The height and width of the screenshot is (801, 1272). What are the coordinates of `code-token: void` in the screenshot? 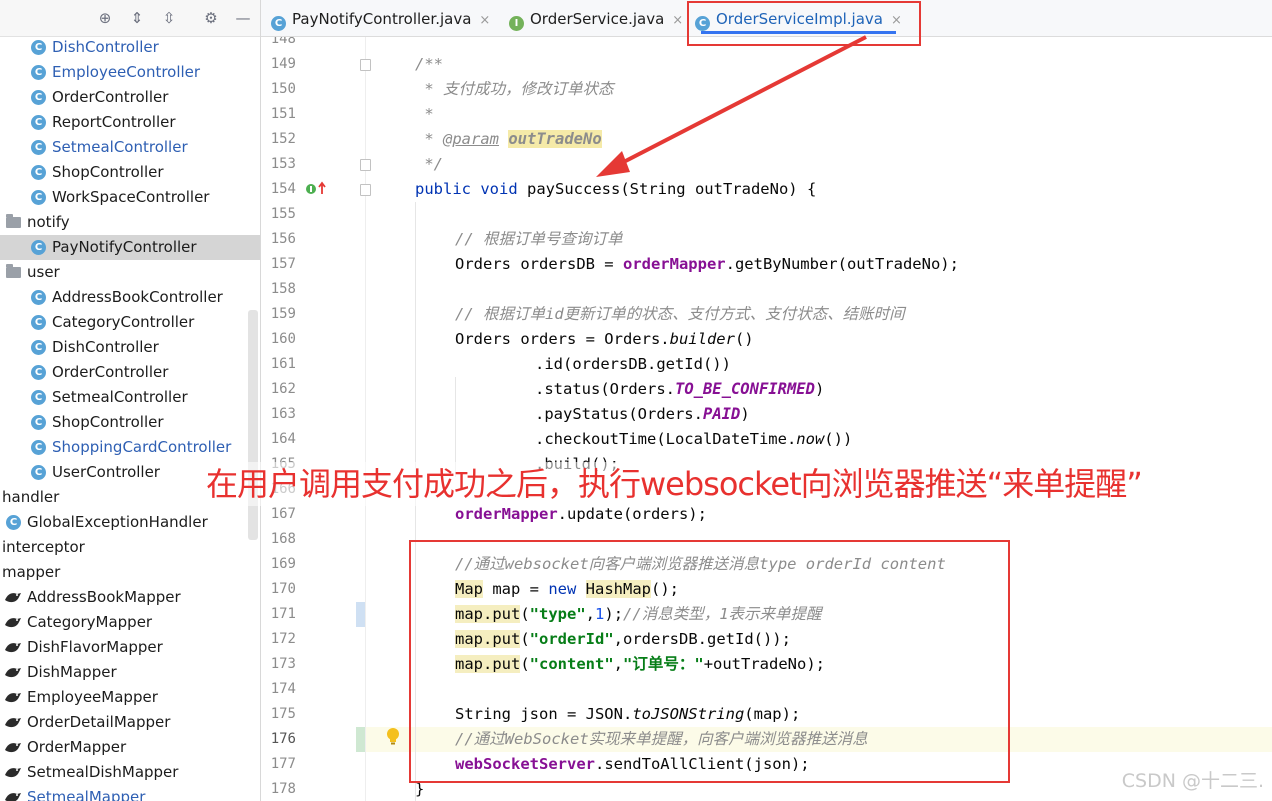 It's located at (499, 189).